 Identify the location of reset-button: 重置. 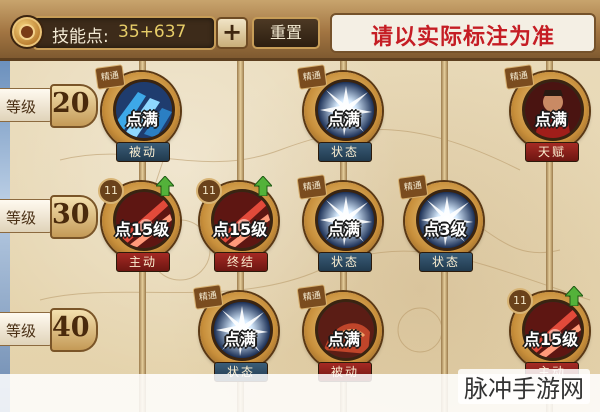
(286, 33).